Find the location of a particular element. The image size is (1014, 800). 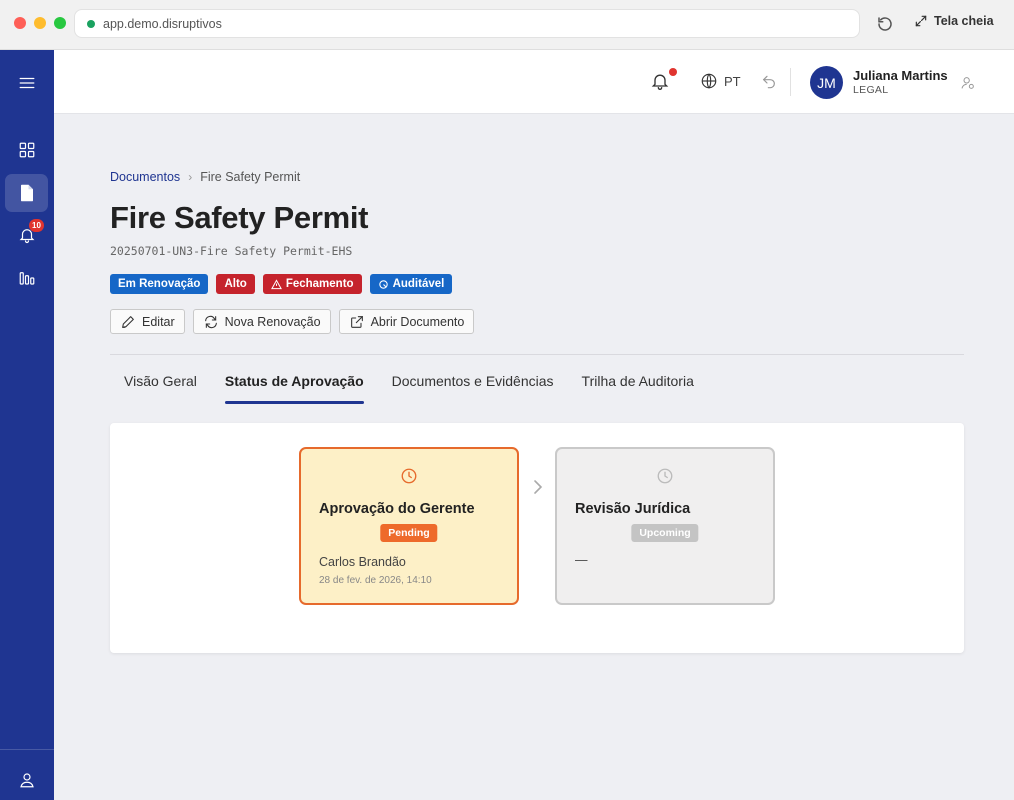

section-divider is located at coordinates (537, 354).